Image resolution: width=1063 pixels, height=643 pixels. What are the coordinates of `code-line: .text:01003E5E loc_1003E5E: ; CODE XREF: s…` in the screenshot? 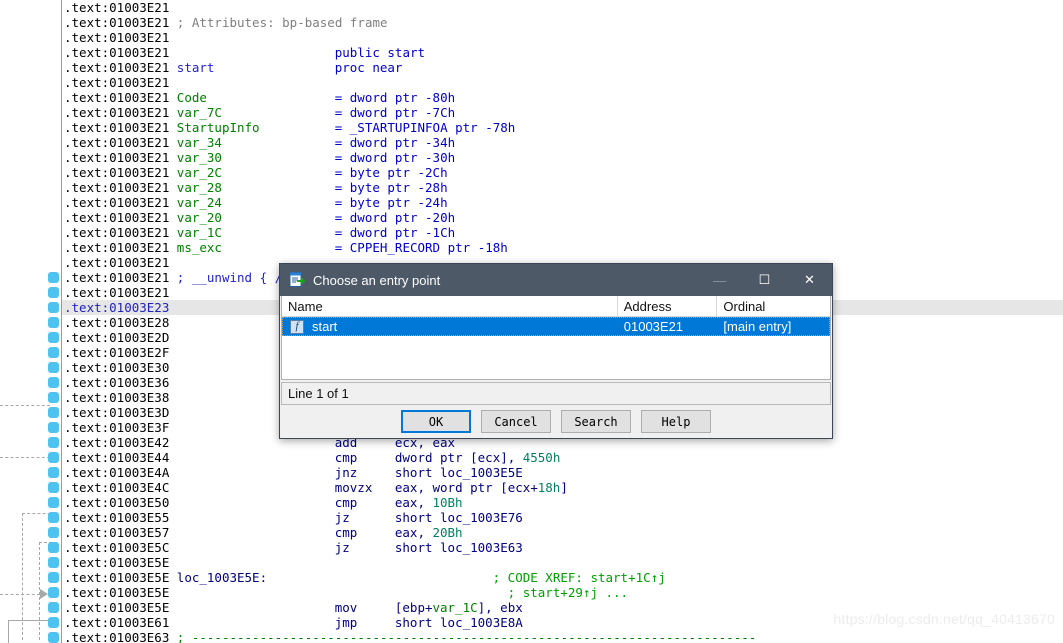 It's located at (562, 577).